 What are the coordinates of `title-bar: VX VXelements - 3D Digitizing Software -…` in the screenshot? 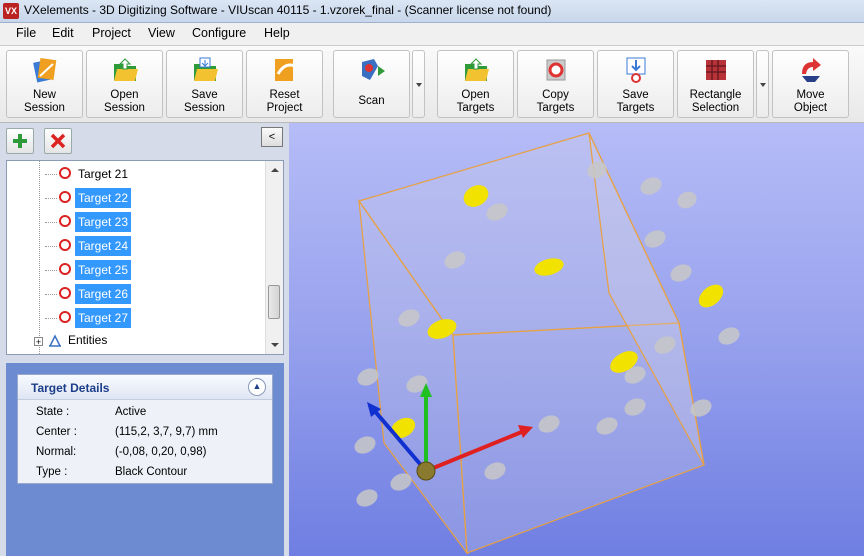 It's located at (432, 11).